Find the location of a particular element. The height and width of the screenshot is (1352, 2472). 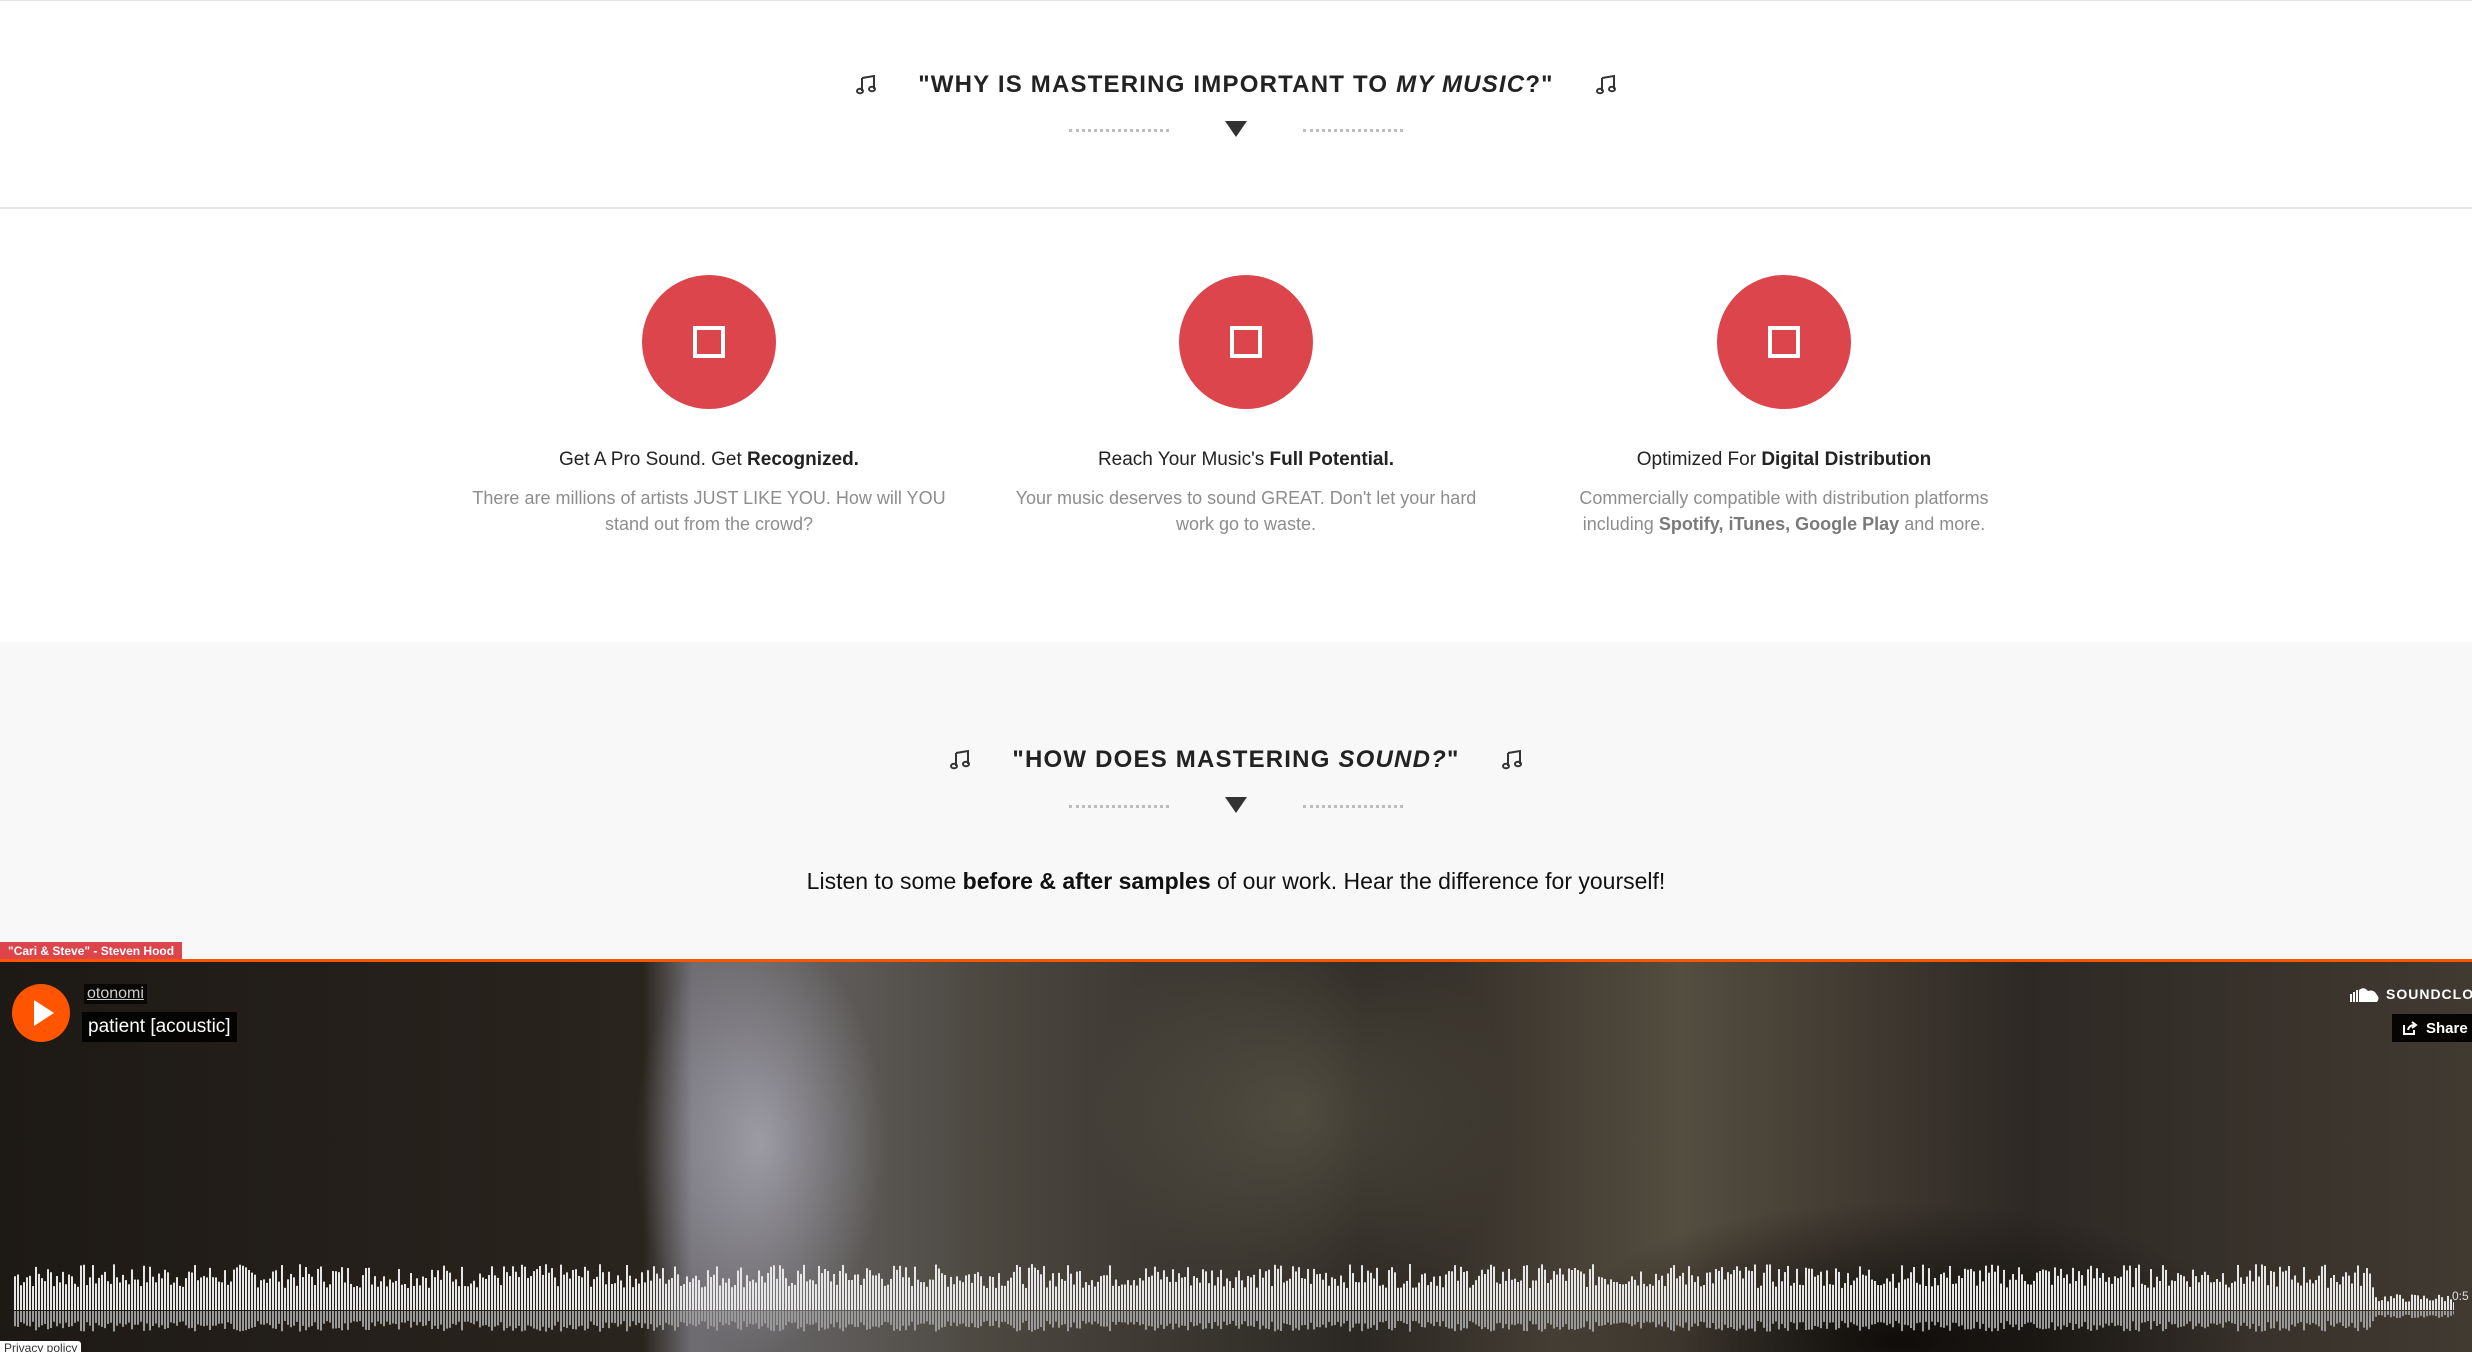

play-button is located at coordinates (41, 1013).